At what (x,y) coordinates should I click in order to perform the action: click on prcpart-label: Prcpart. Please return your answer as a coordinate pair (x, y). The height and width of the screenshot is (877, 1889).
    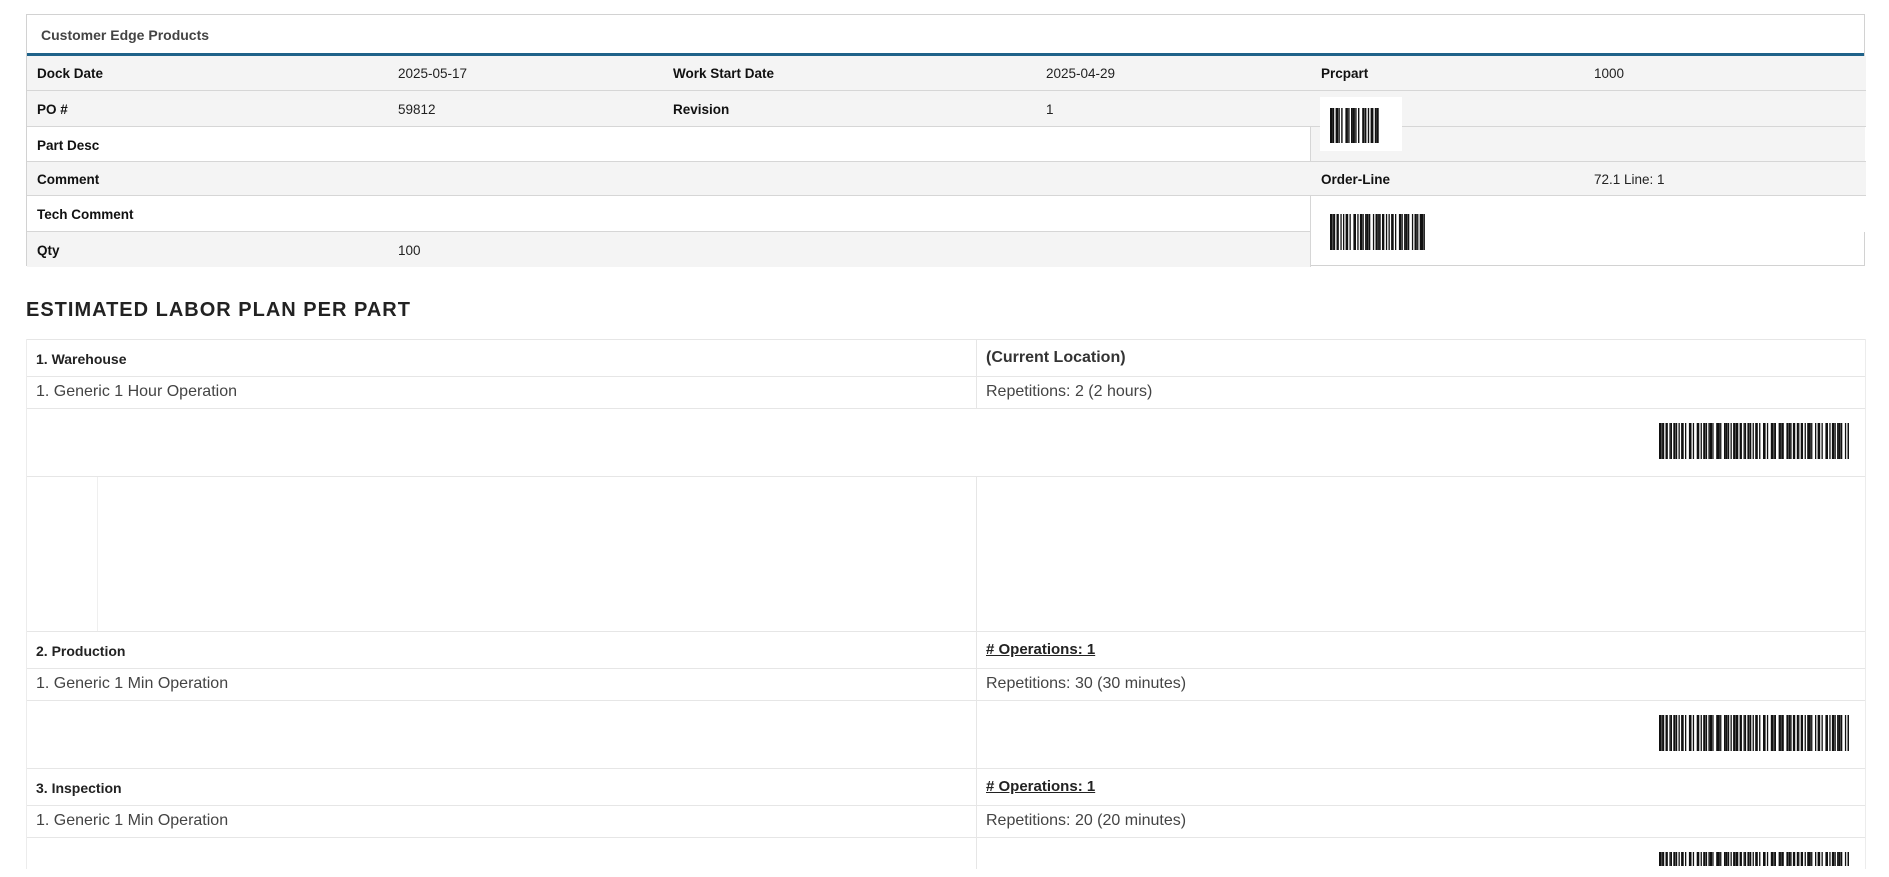
    Looking at the image, I should click on (1345, 73).